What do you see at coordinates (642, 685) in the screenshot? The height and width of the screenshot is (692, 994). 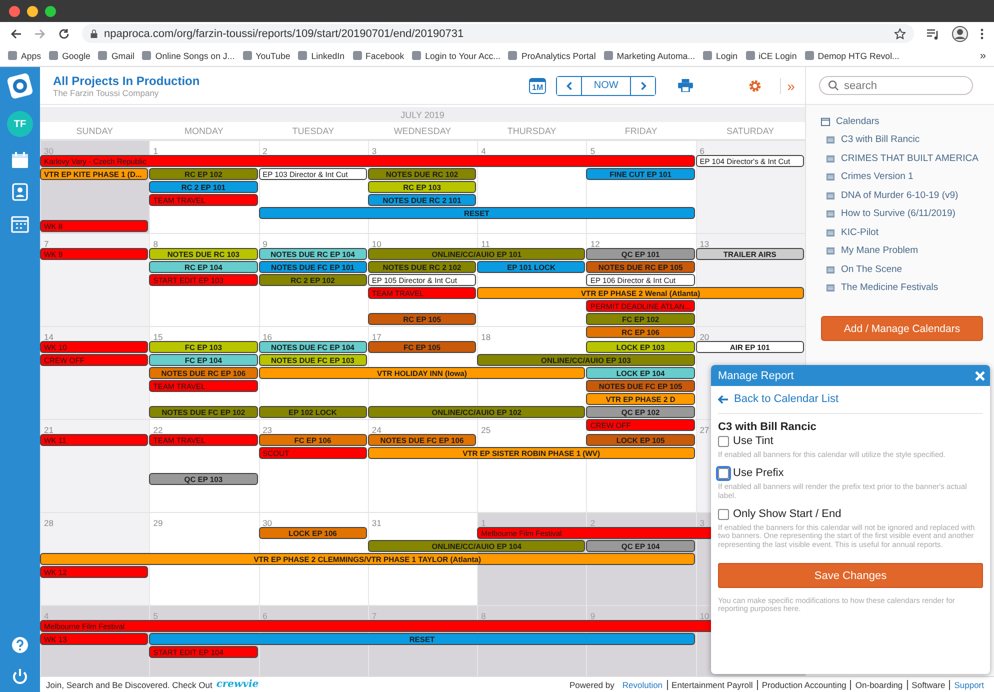 I see `footer-link: Revolution` at bounding box center [642, 685].